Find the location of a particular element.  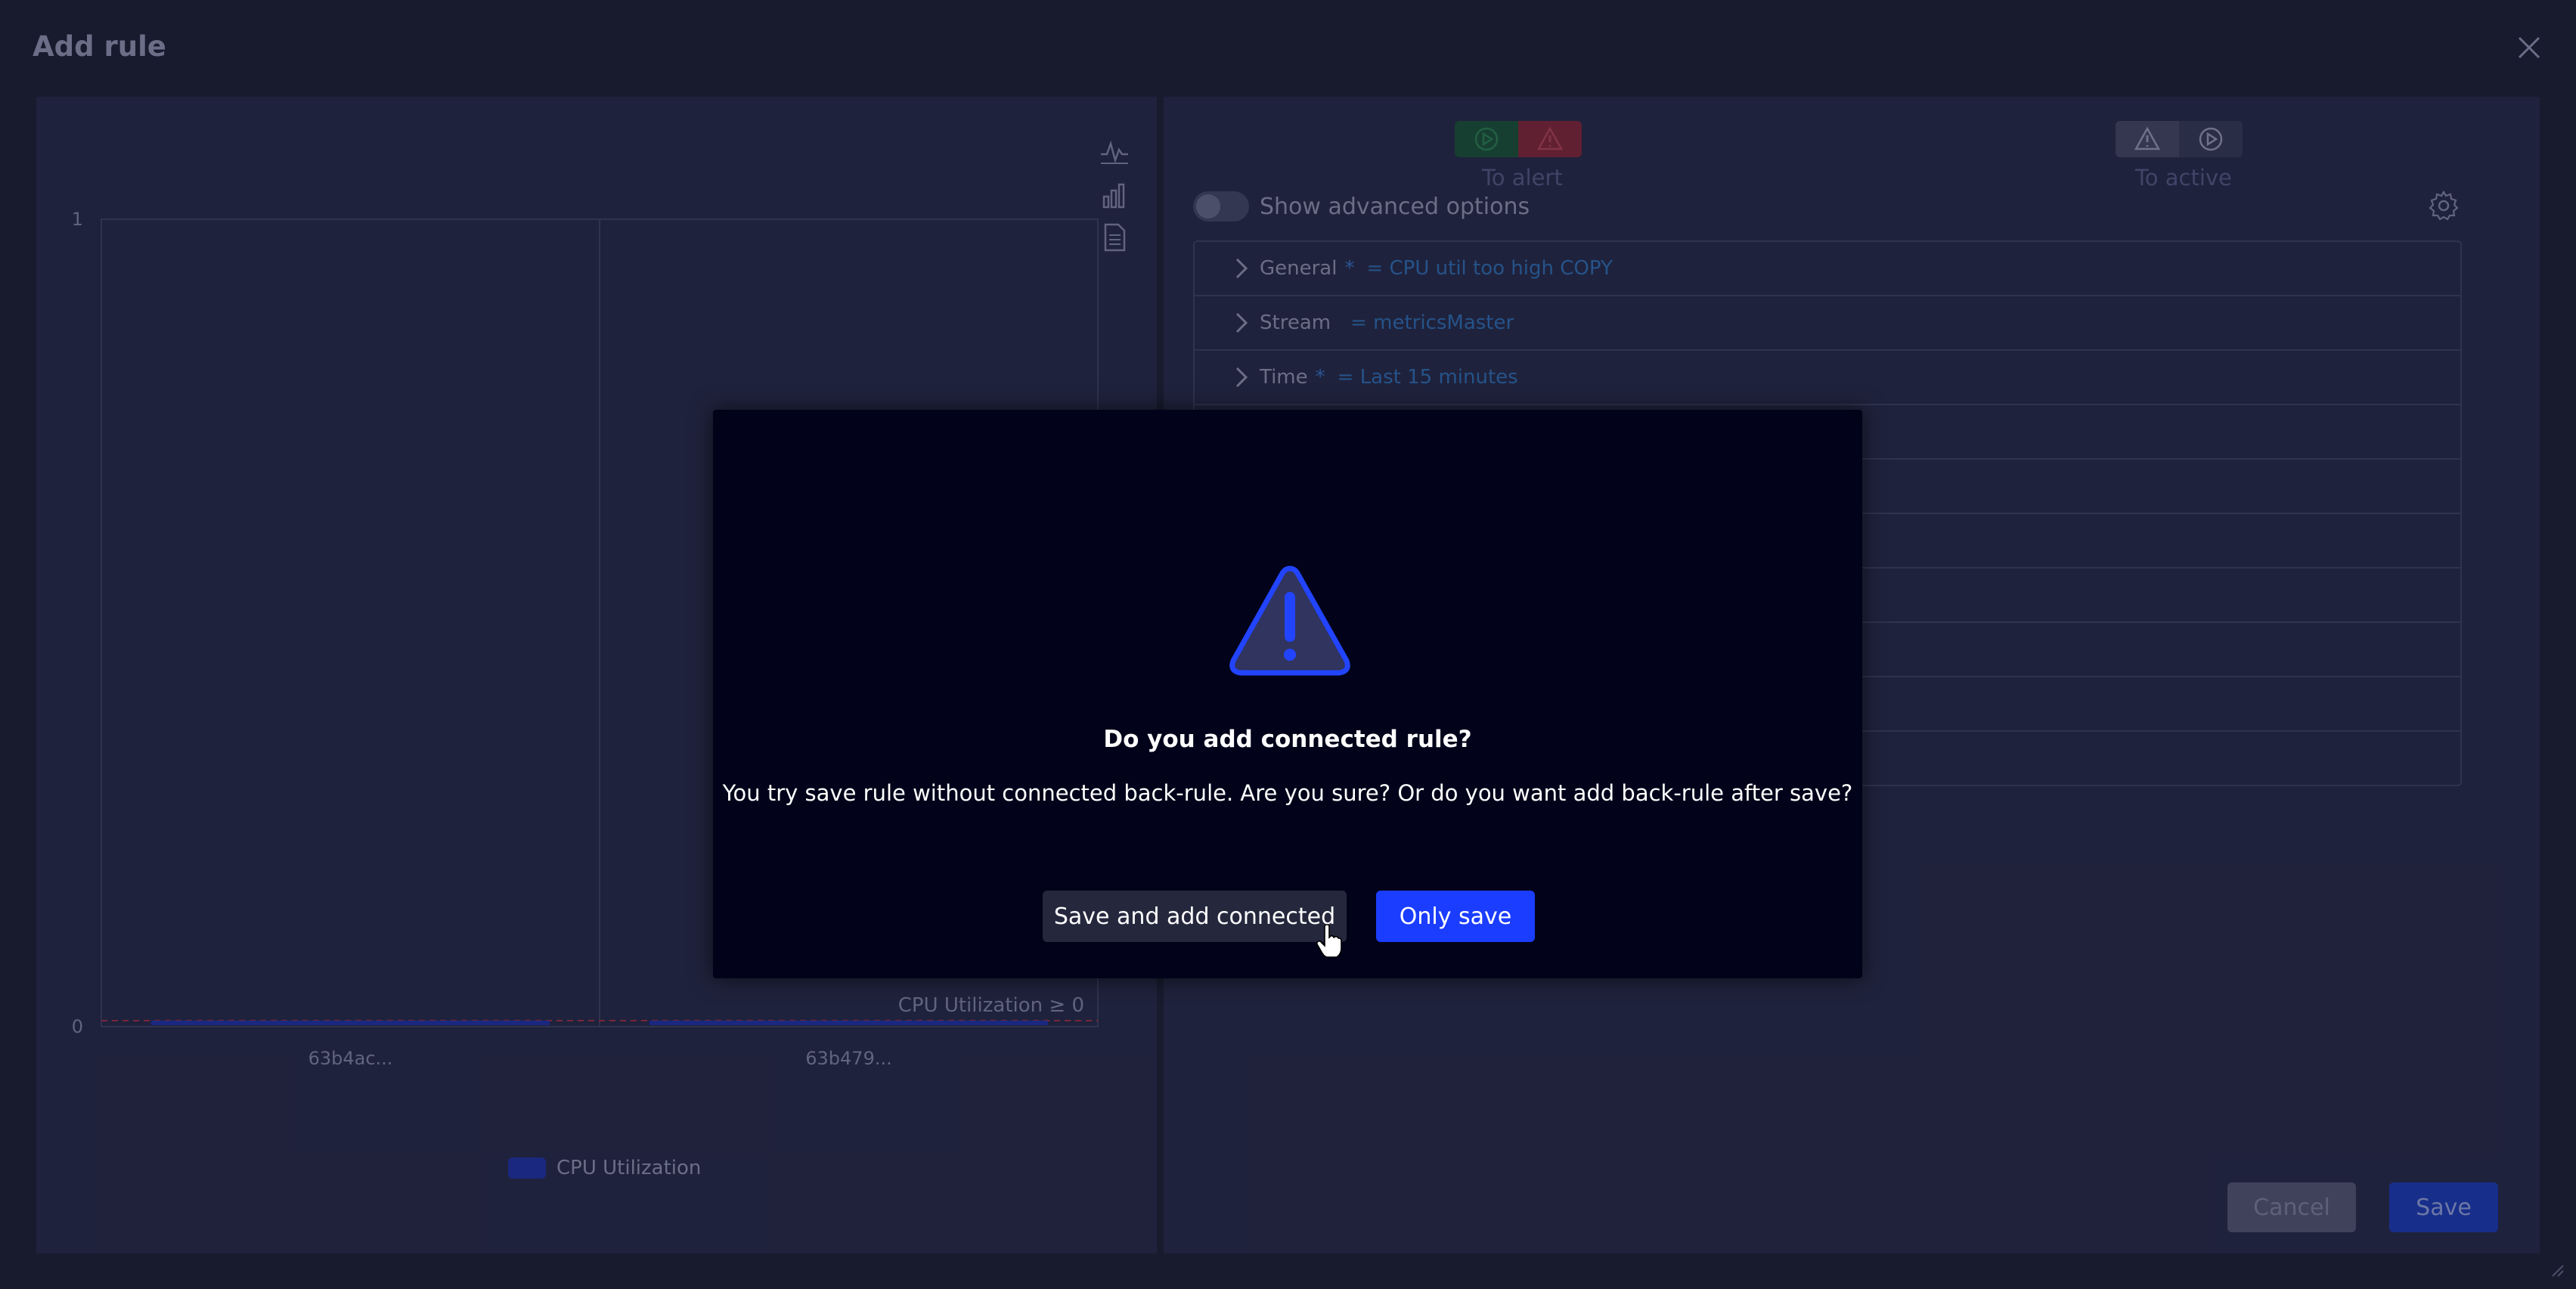

warning-icon is located at coordinates (1290, 621).